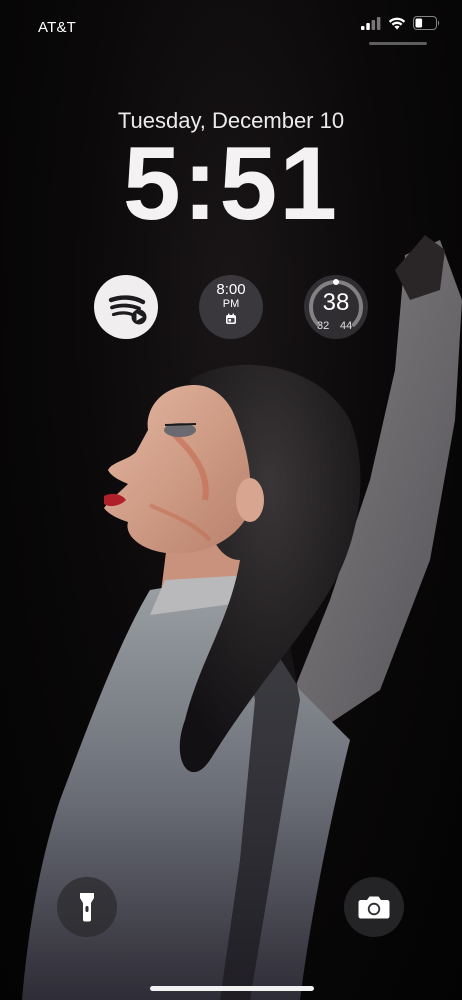  What do you see at coordinates (127, 310) in the screenshot?
I see `spotify-icon` at bounding box center [127, 310].